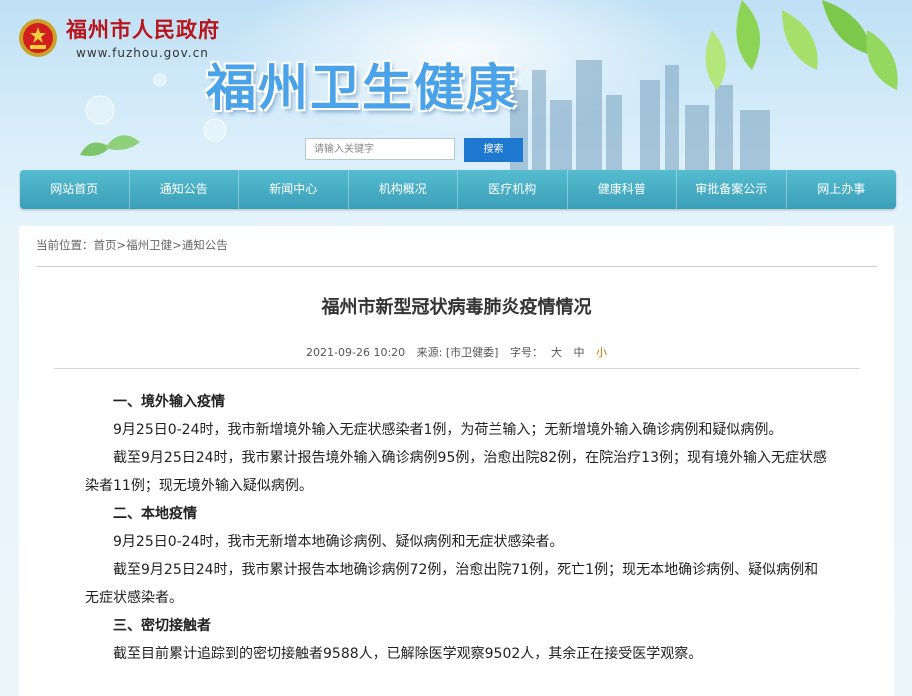 This screenshot has height=696, width=912. What do you see at coordinates (105, 245) in the screenshot?
I see `breadcrumb-home-link: 首页` at bounding box center [105, 245].